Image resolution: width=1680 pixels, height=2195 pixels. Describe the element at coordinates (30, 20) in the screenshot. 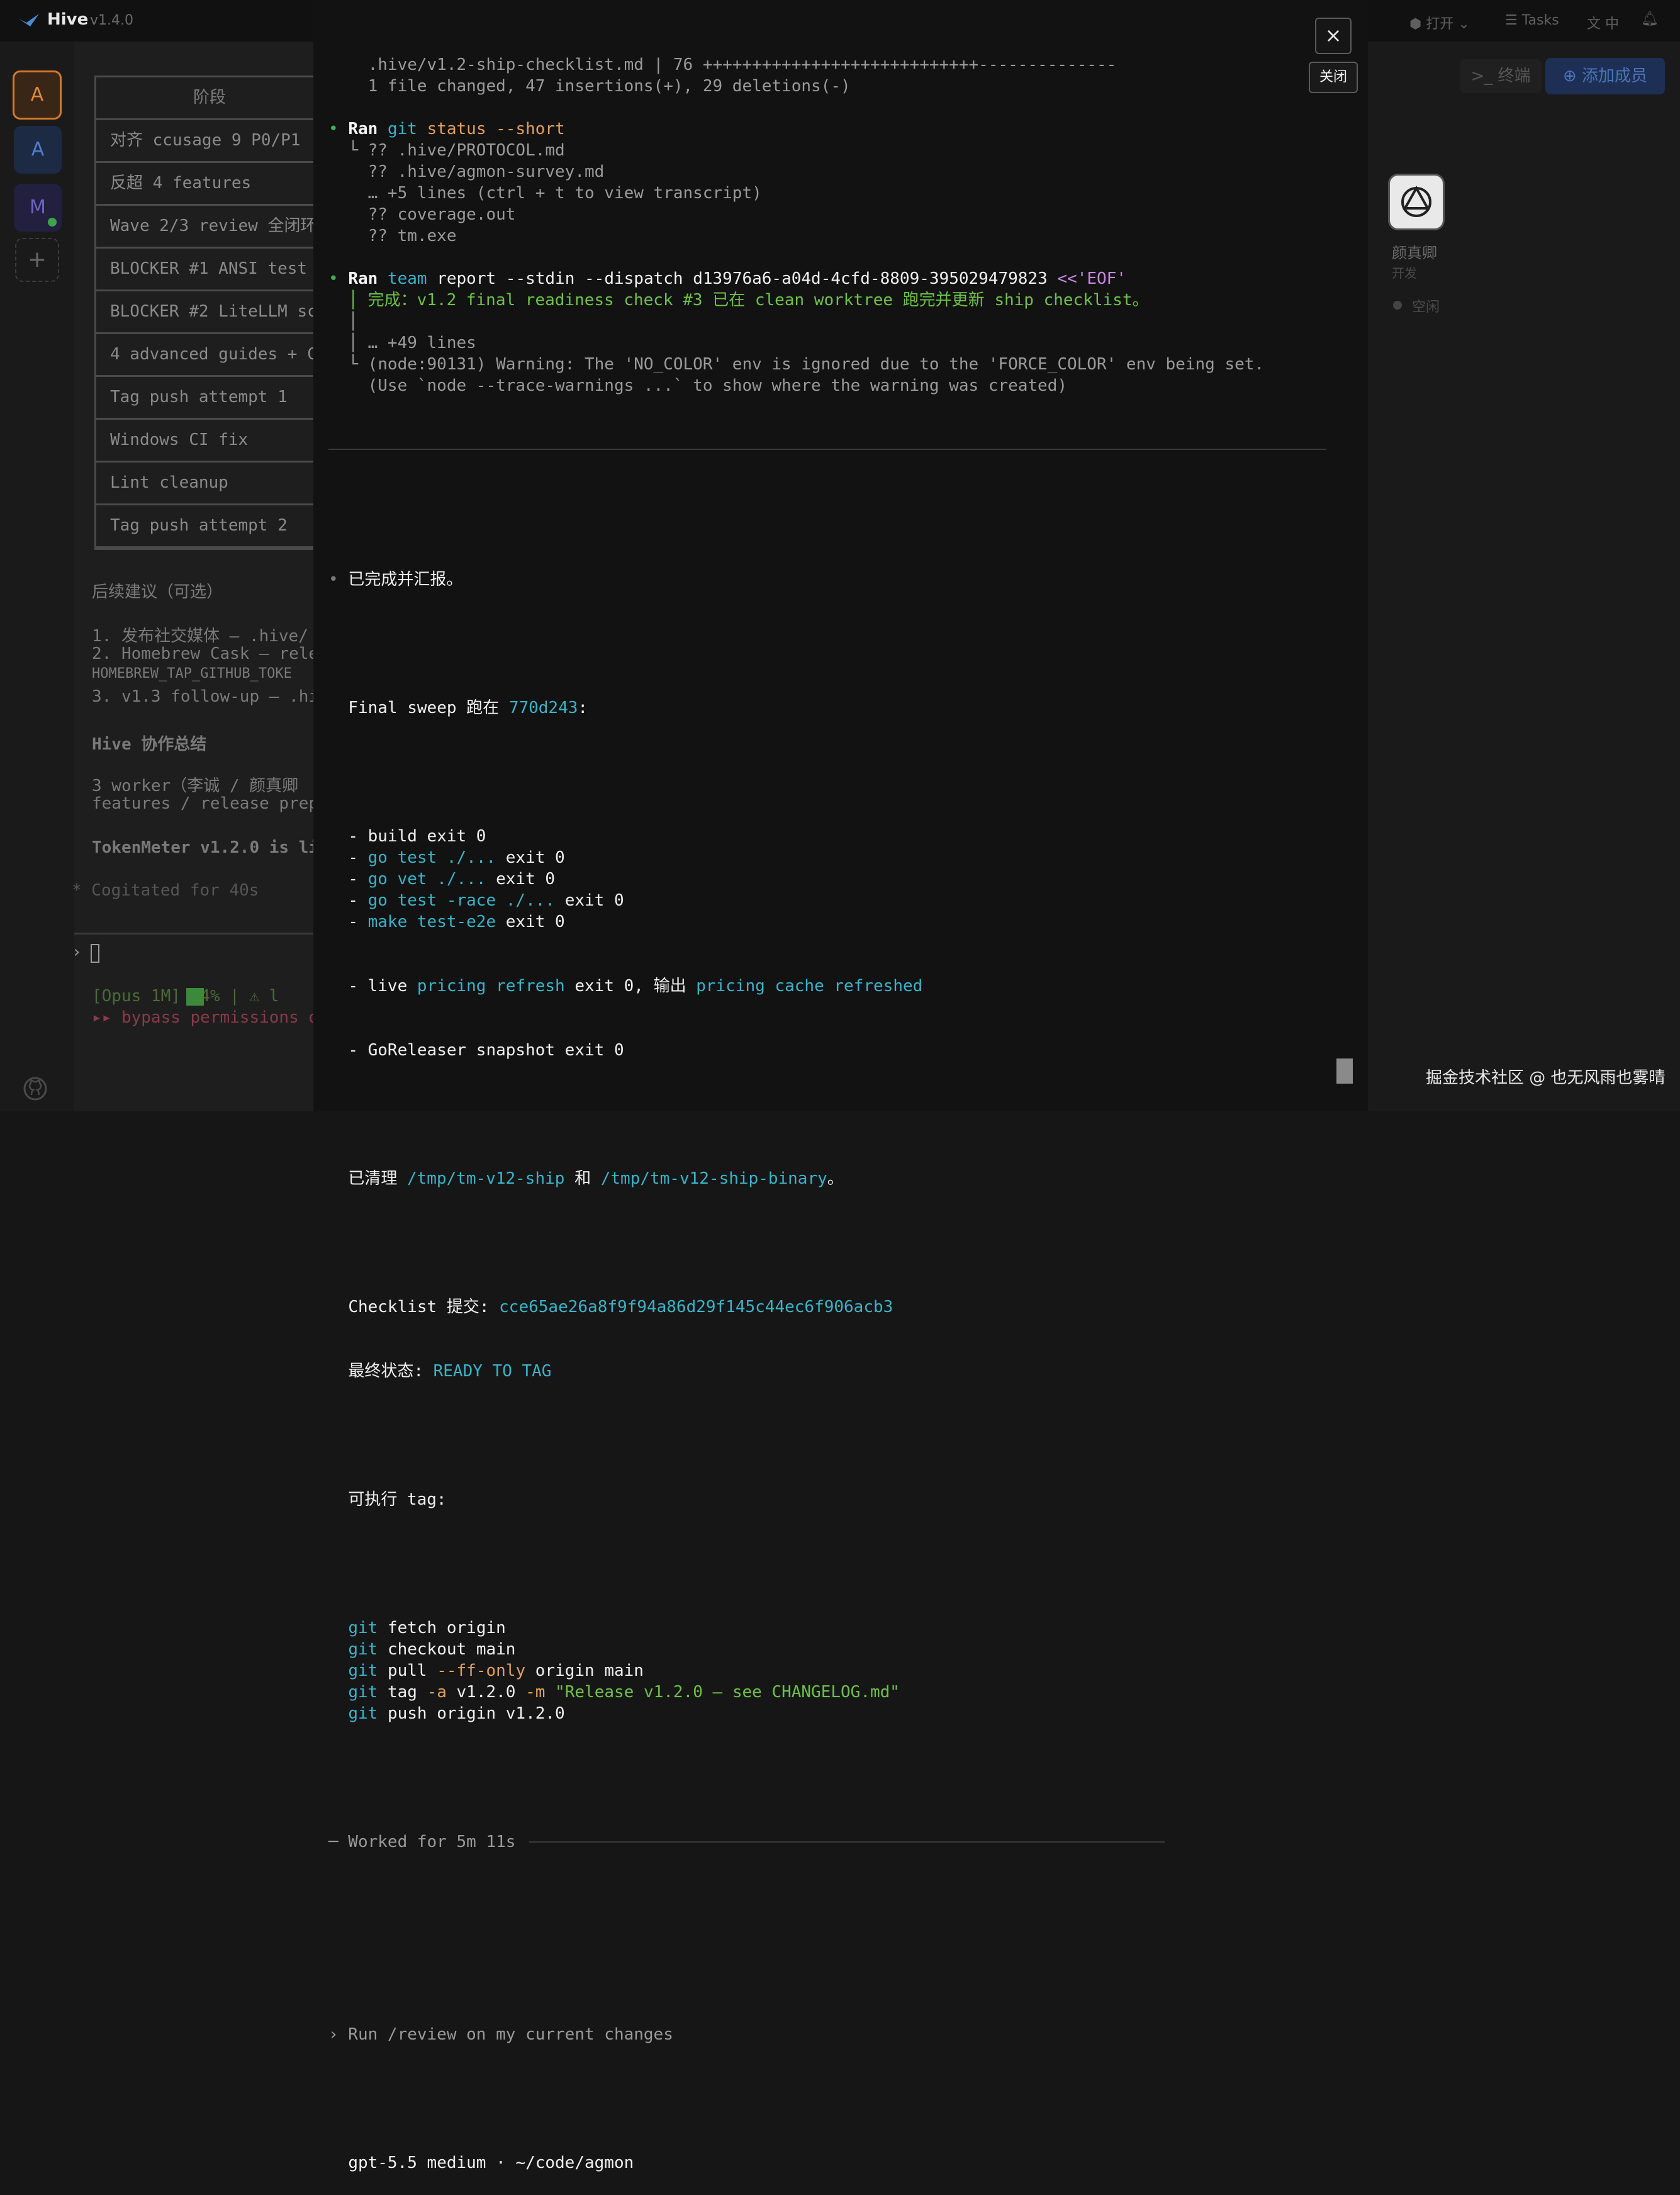

I see `hive-logo-icon` at that location.